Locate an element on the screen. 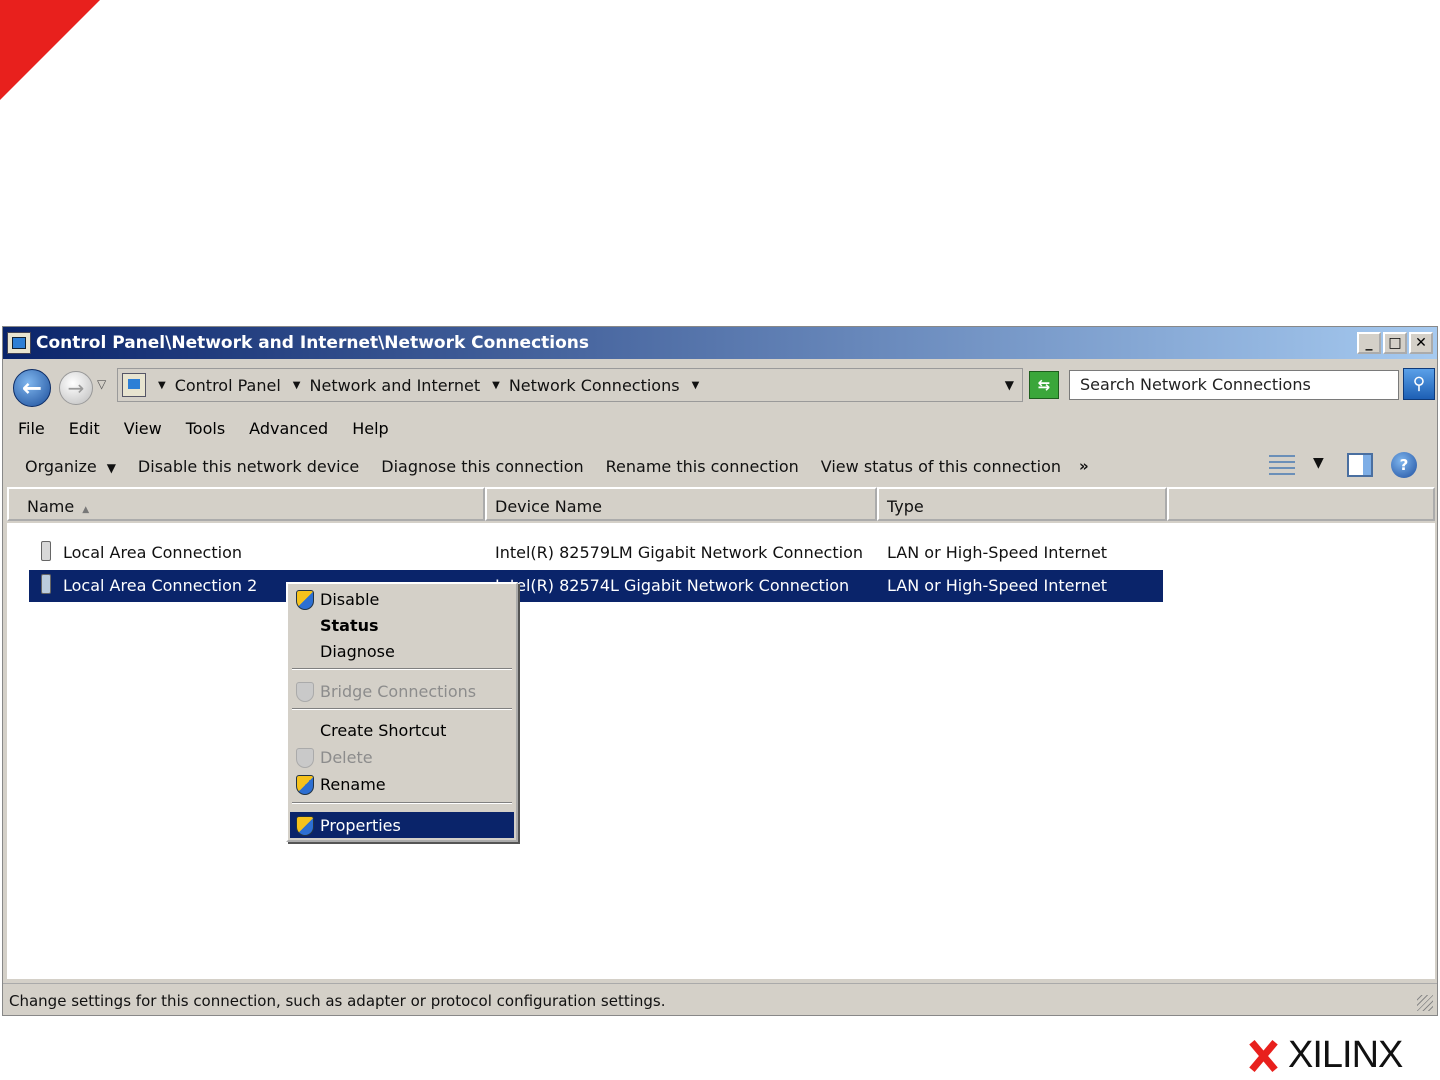  menu-item-create-shortcut: Create Shortcut is located at coordinates (402, 730).